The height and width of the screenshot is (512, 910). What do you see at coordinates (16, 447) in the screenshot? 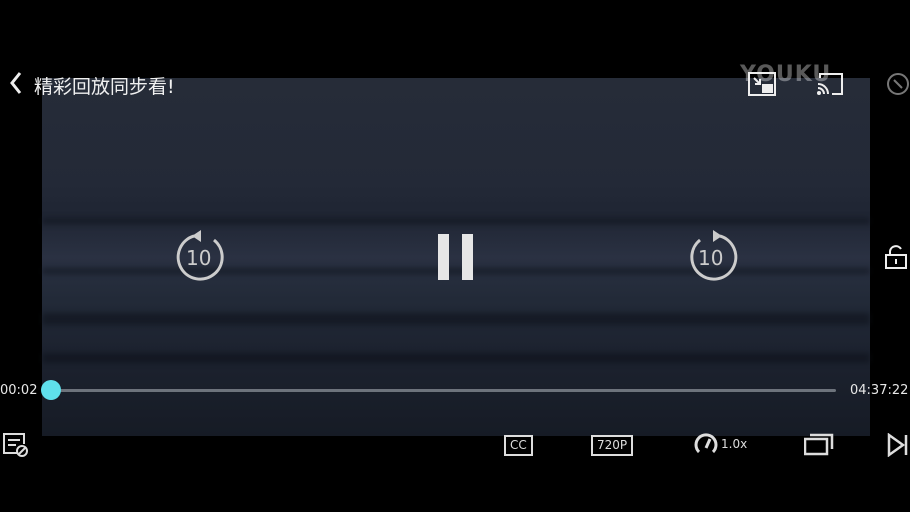
I see `danmaku-off-icon` at bounding box center [16, 447].